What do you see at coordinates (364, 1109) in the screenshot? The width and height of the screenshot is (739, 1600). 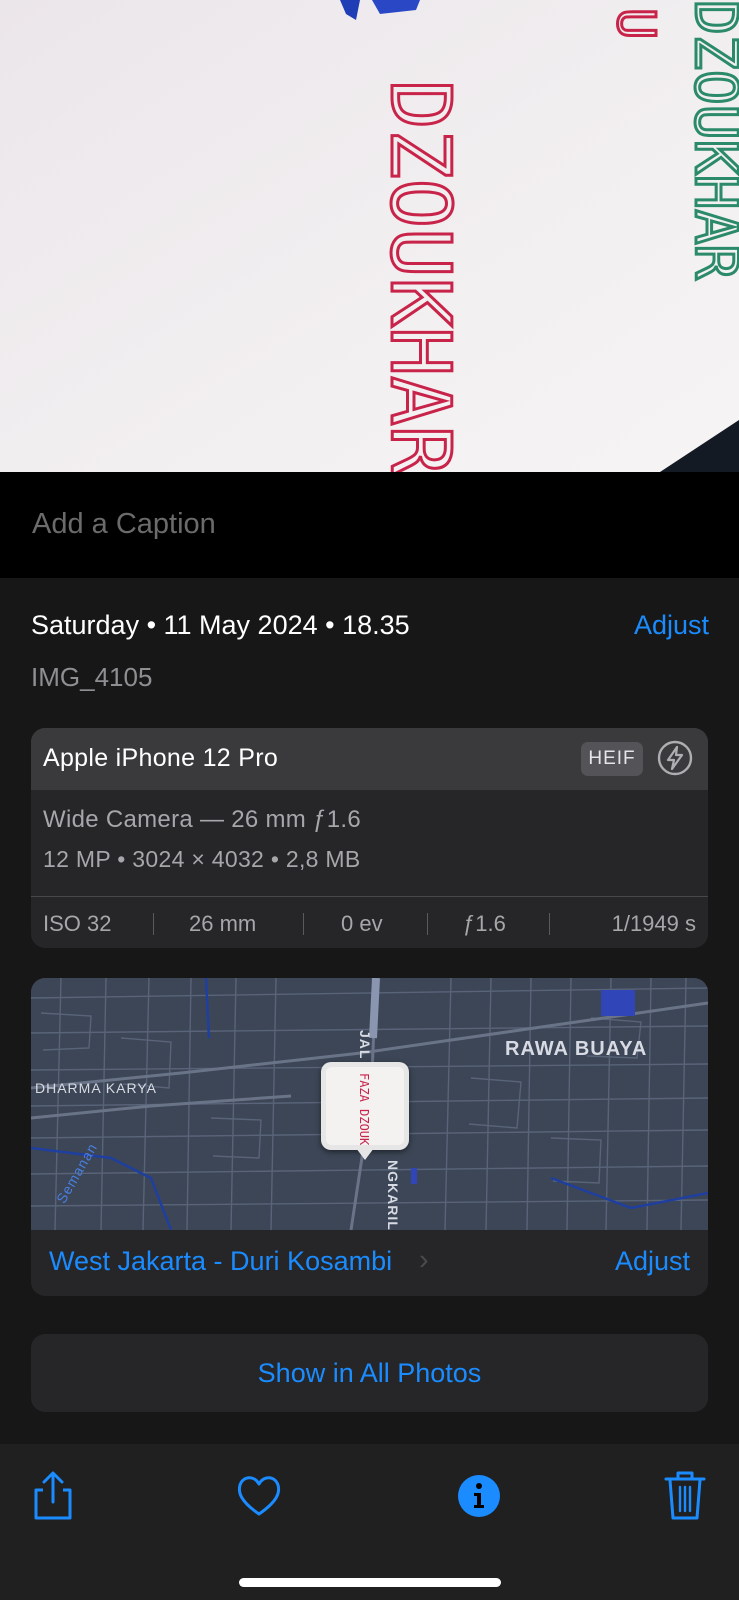 I see `svg-text: FAZA DZOUKHAR` at bounding box center [364, 1109].